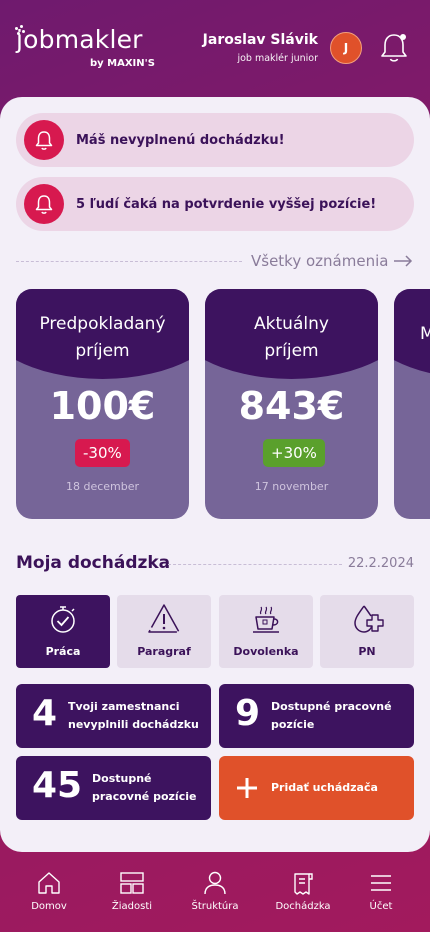  What do you see at coordinates (63, 651) in the screenshot?
I see `tab-label: Práca` at bounding box center [63, 651].